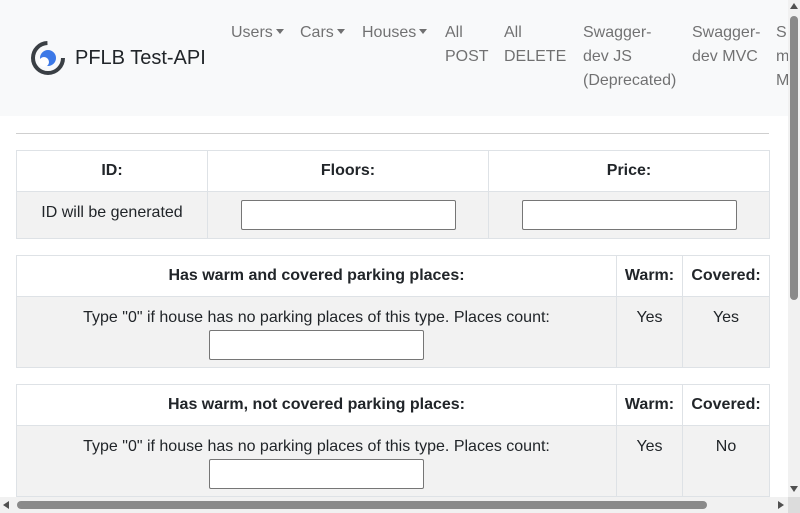 The image size is (800, 513). Describe the element at coordinates (617, 32) in the screenshot. I see `nav-swagger-js-line1: Swagger-` at that location.